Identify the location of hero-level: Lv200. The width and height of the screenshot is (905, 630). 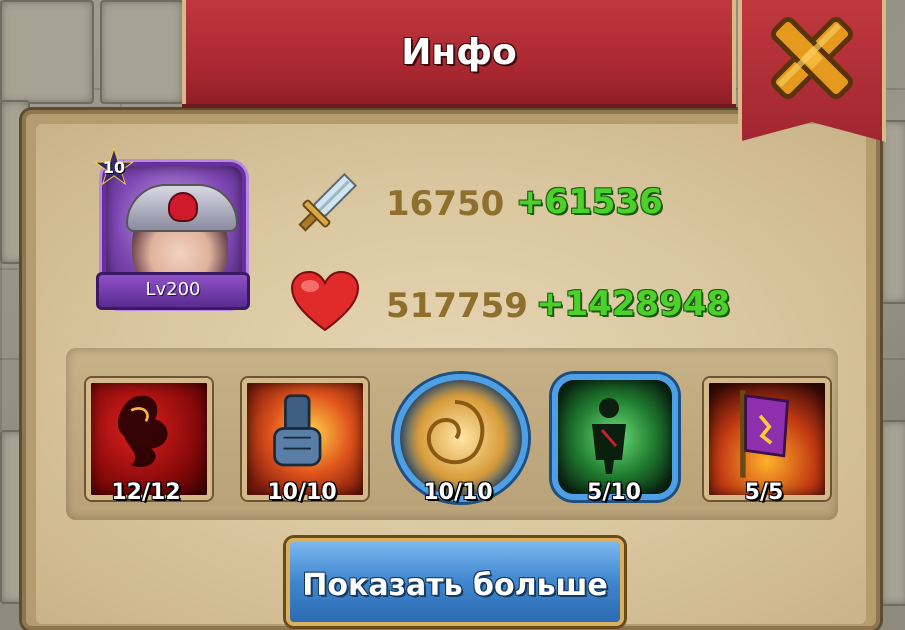
(173, 289).